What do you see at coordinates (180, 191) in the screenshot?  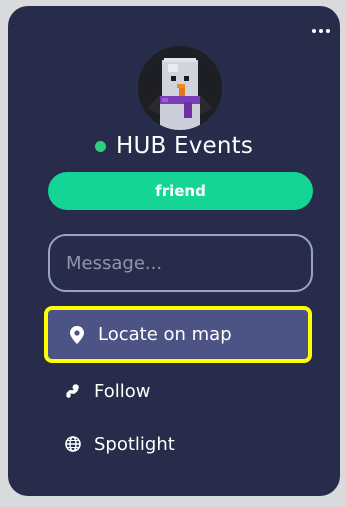 I see `friend-button: friend` at bounding box center [180, 191].